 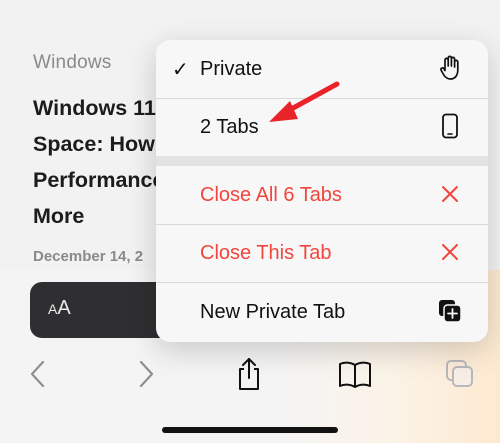 I want to click on menu-item-private: ✓ Private, so click(x=322, y=69).